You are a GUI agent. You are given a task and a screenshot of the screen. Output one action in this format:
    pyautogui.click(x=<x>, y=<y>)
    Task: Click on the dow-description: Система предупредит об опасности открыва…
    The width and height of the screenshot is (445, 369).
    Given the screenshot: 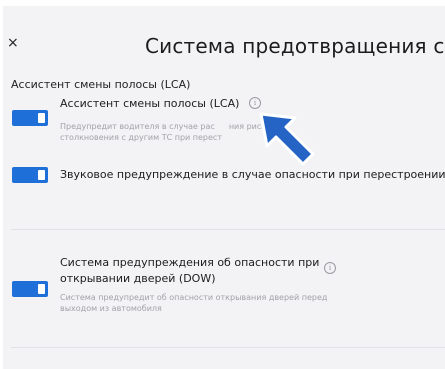 What is the action you would take?
    pyautogui.click(x=193, y=303)
    